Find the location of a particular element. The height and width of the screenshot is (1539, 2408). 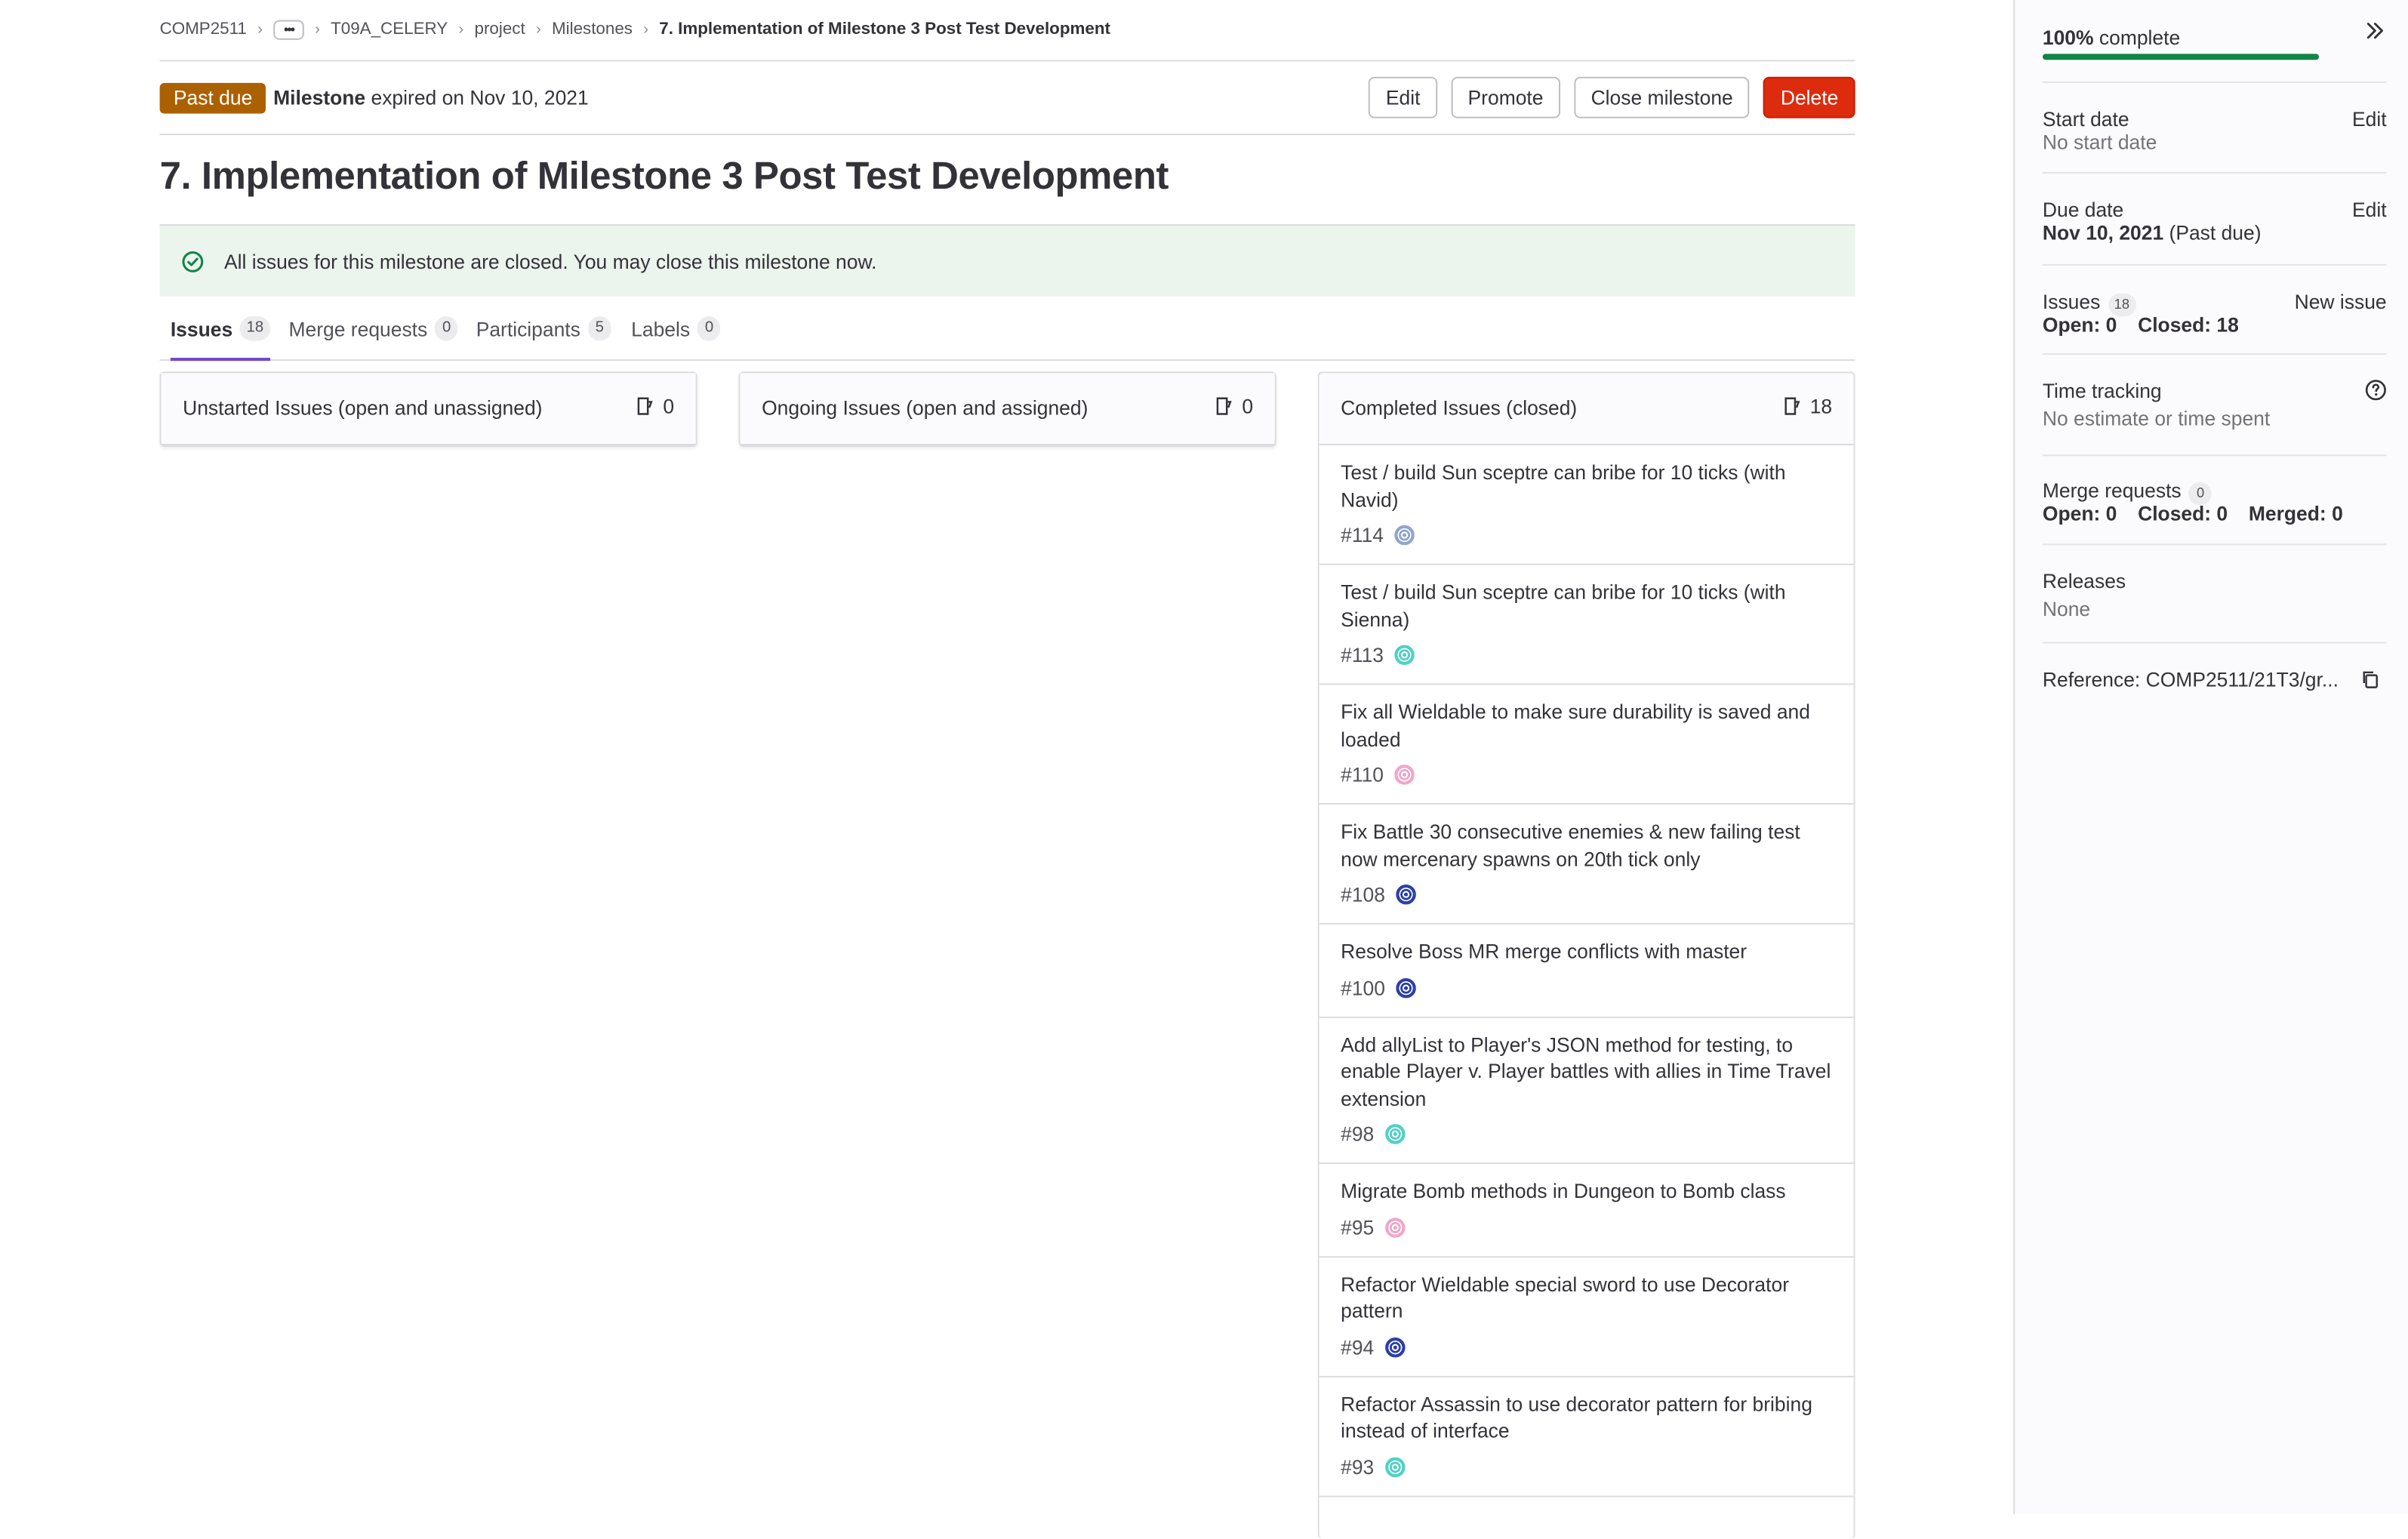

releases-value: None is located at coordinates (2066, 608).